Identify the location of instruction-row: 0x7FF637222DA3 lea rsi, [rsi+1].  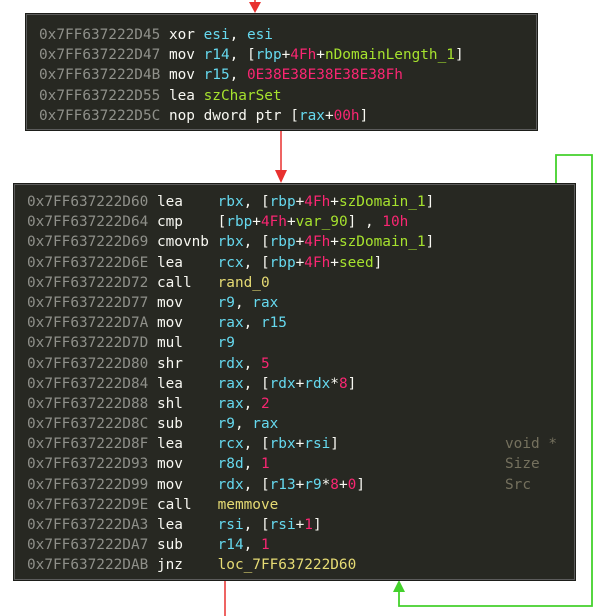
(230, 525).